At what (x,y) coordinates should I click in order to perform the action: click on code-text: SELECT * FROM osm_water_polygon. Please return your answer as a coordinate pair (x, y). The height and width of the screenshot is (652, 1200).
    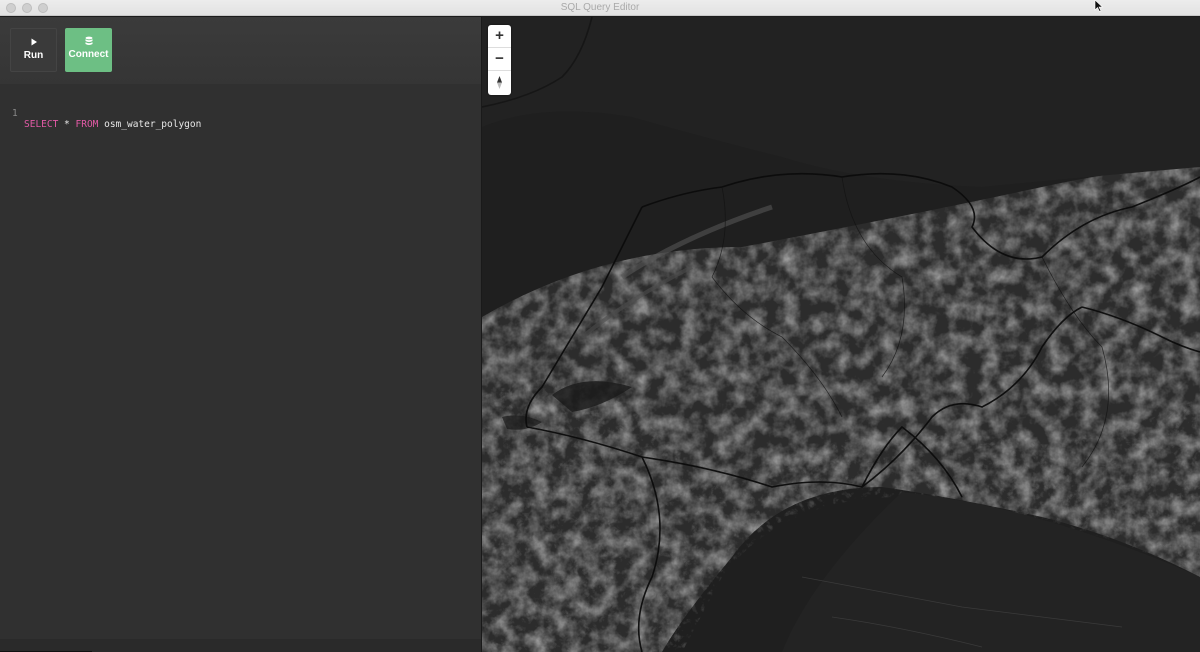
    Looking at the image, I should click on (112, 124).